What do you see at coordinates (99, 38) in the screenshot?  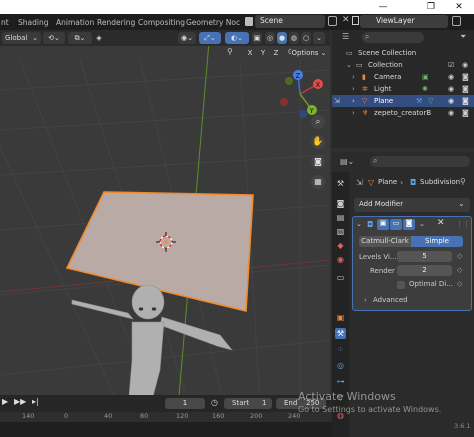 I see `snap-settings-icon: ◈` at bounding box center [99, 38].